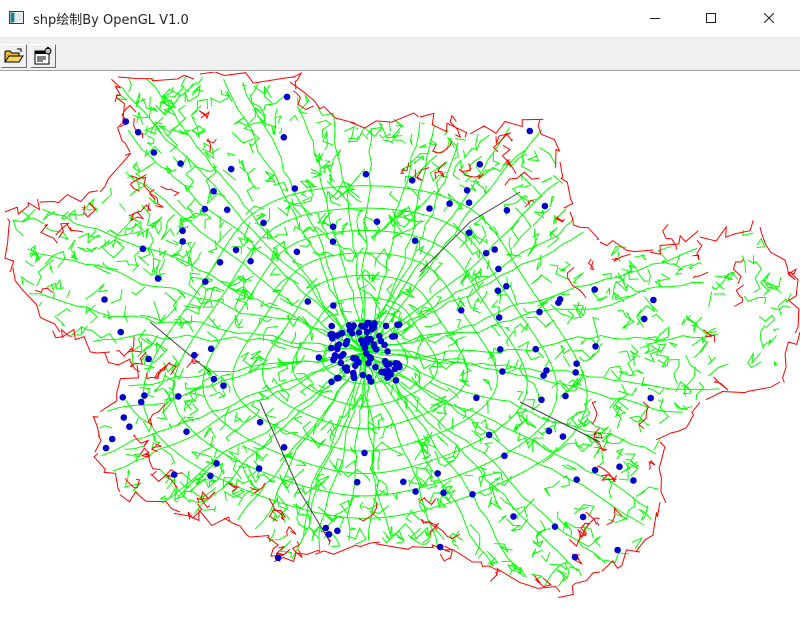 Image resolution: width=800 pixels, height=641 pixels. Describe the element at coordinates (16, 17) in the screenshot. I see `app-icon` at that location.